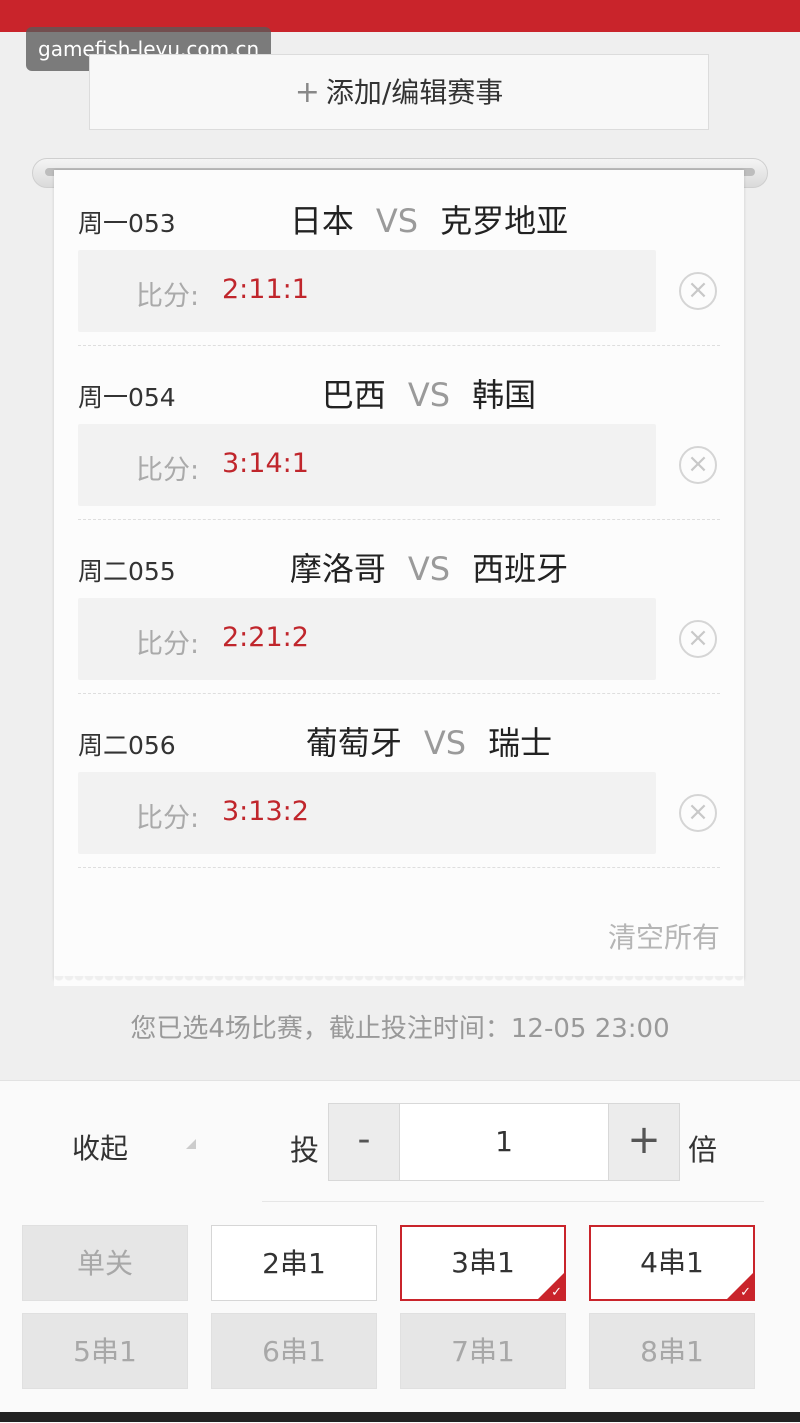  What do you see at coordinates (520, 743) in the screenshot?
I see `away-team: 瑞士` at bounding box center [520, 743].